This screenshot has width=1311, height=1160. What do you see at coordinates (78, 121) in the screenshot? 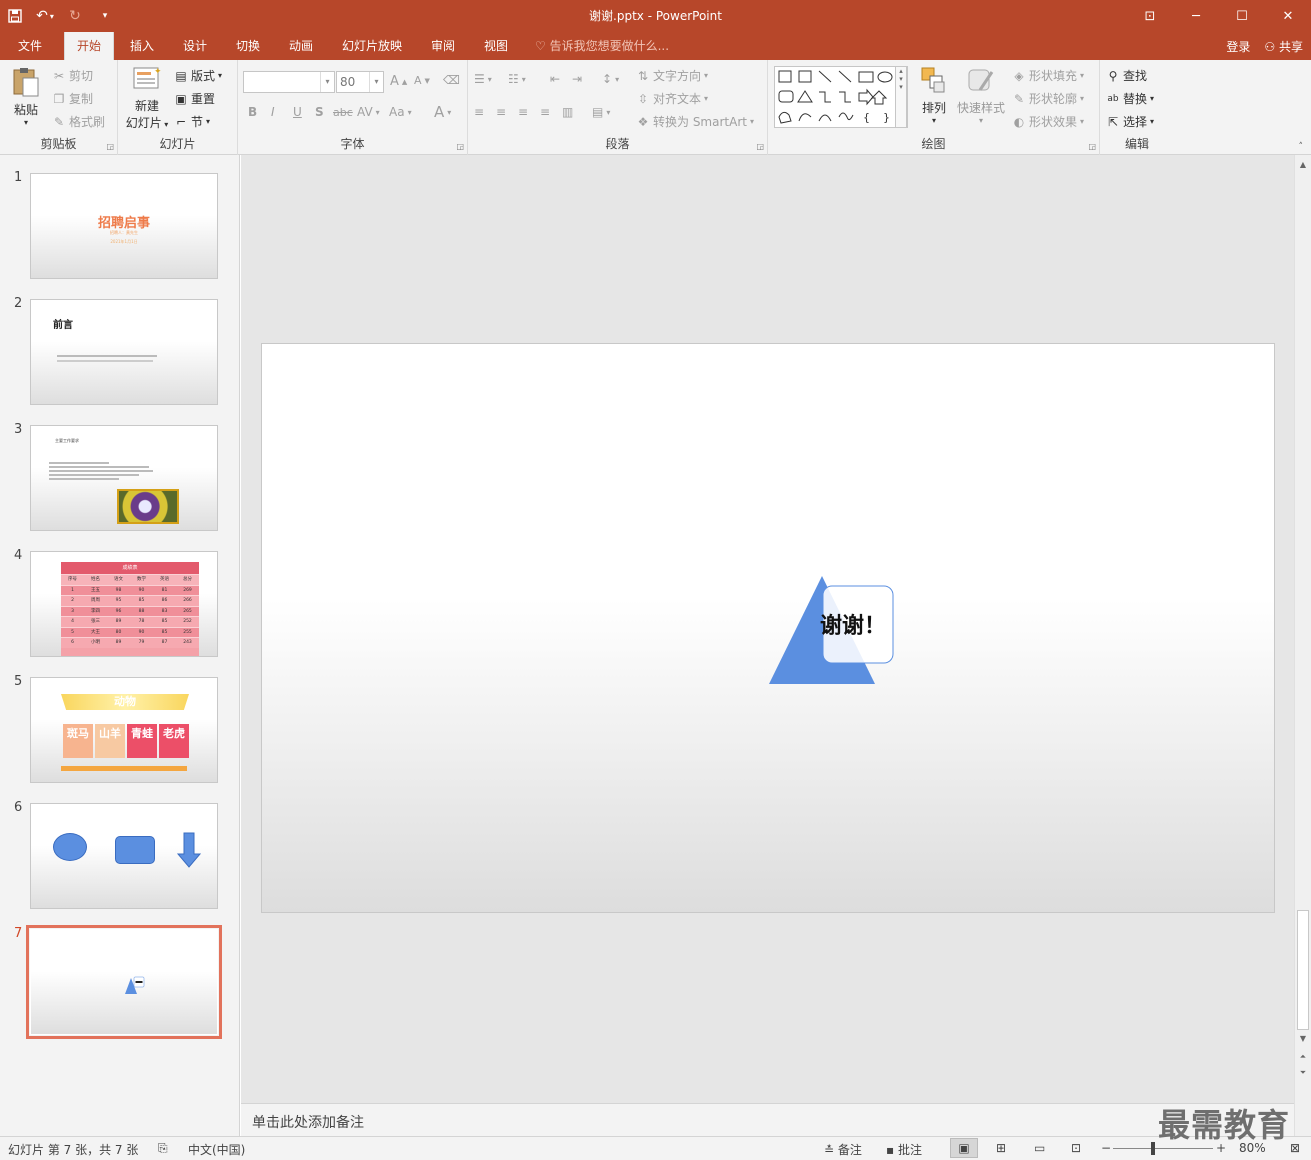
I see `format-painter-button: ✎ 格式刷` at bounding box center [78, 121].